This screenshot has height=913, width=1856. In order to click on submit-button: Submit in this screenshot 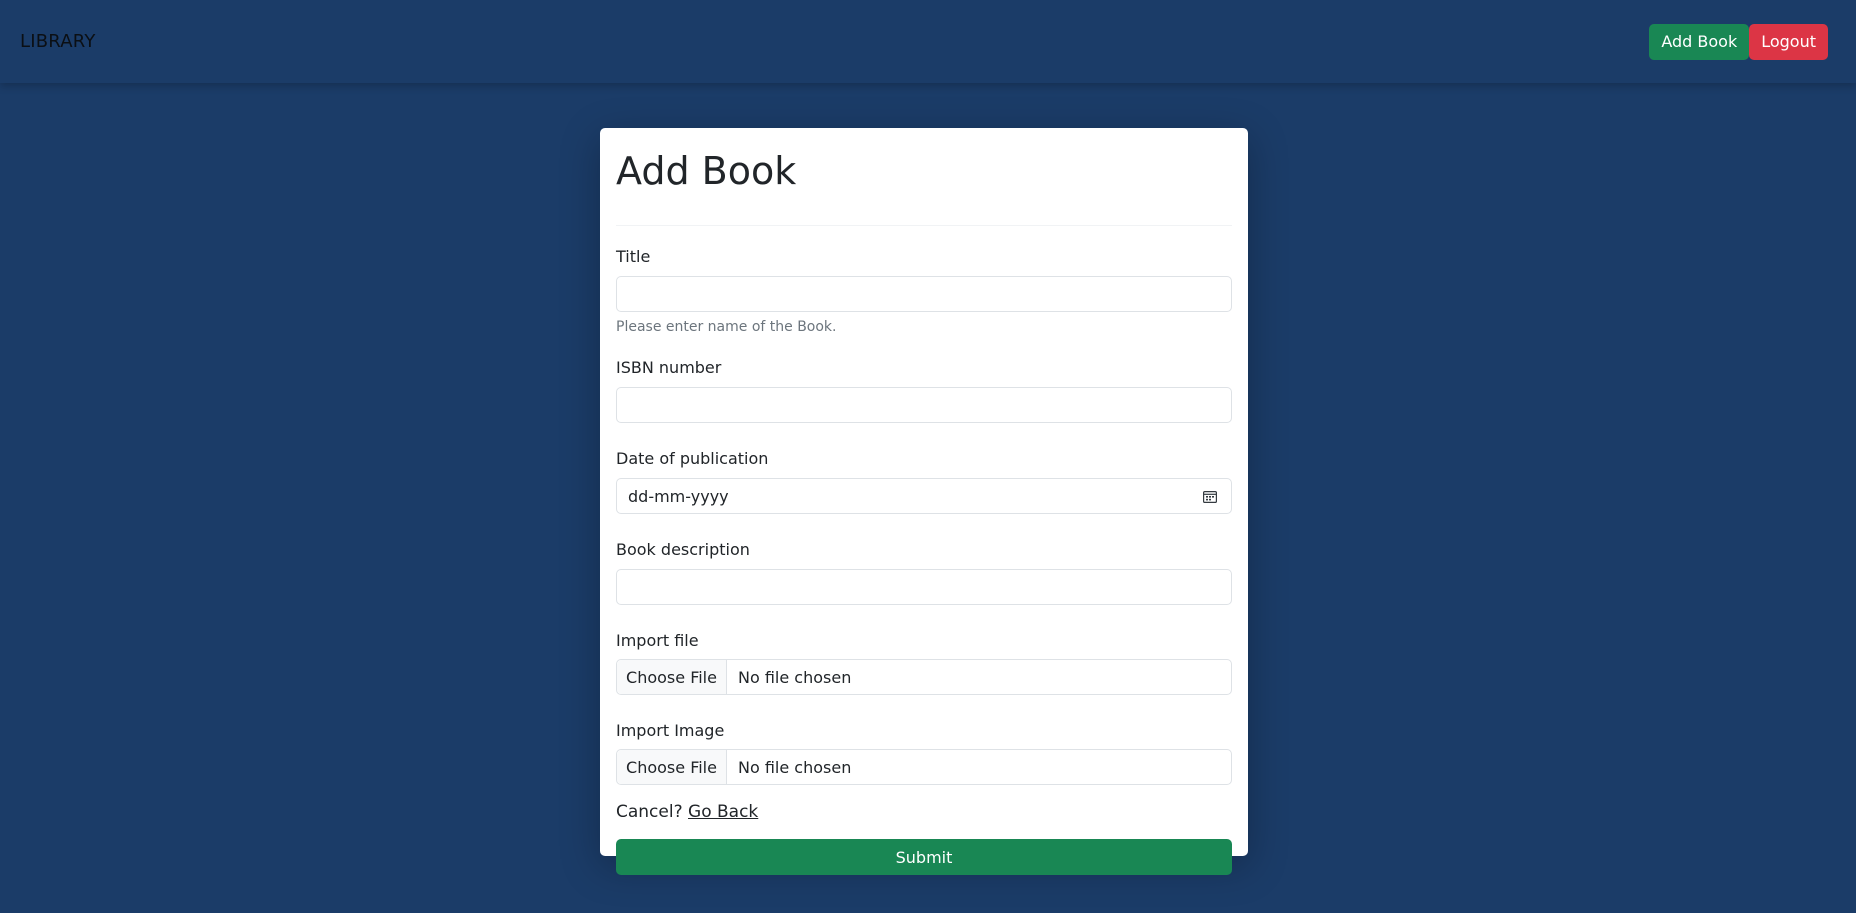, I will do `click(924, 857)`.